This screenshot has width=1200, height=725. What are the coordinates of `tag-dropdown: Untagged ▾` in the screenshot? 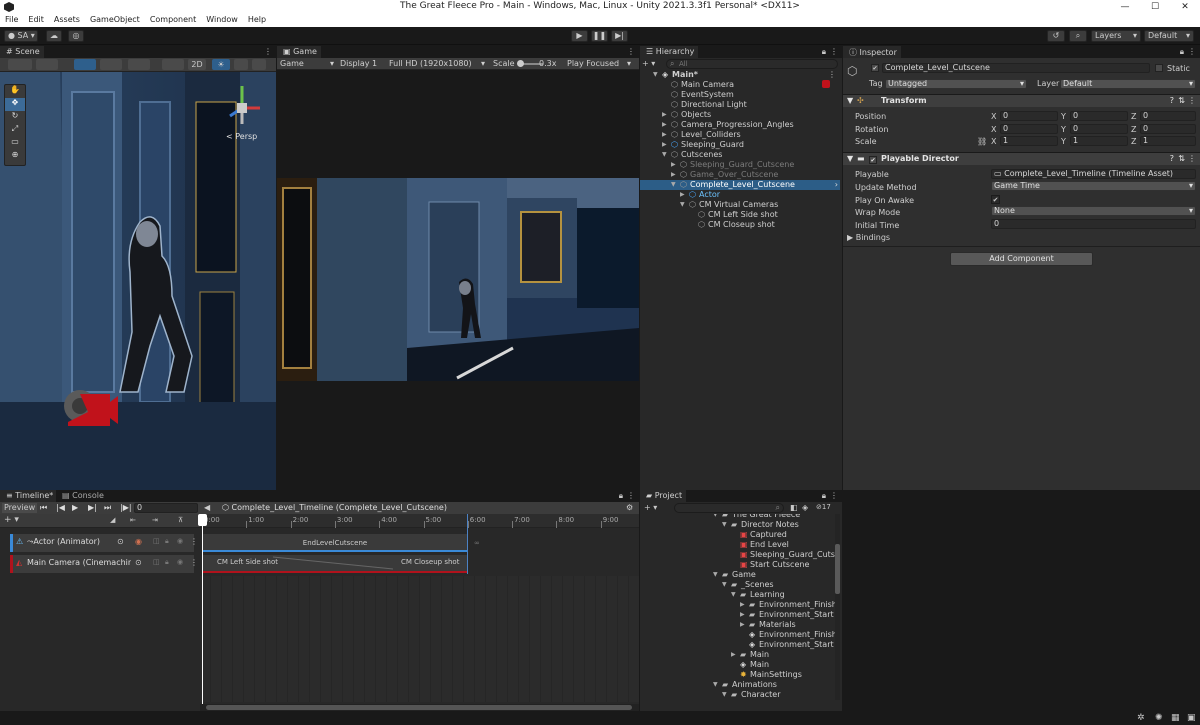 It's located at (956, 84).